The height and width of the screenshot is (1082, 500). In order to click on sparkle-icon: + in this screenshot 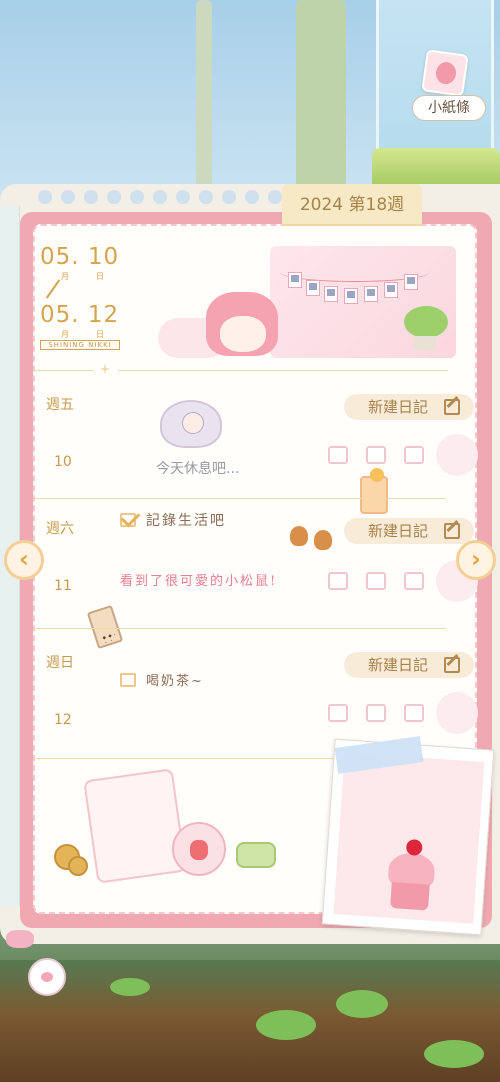, I will do `click(105, 369)`.